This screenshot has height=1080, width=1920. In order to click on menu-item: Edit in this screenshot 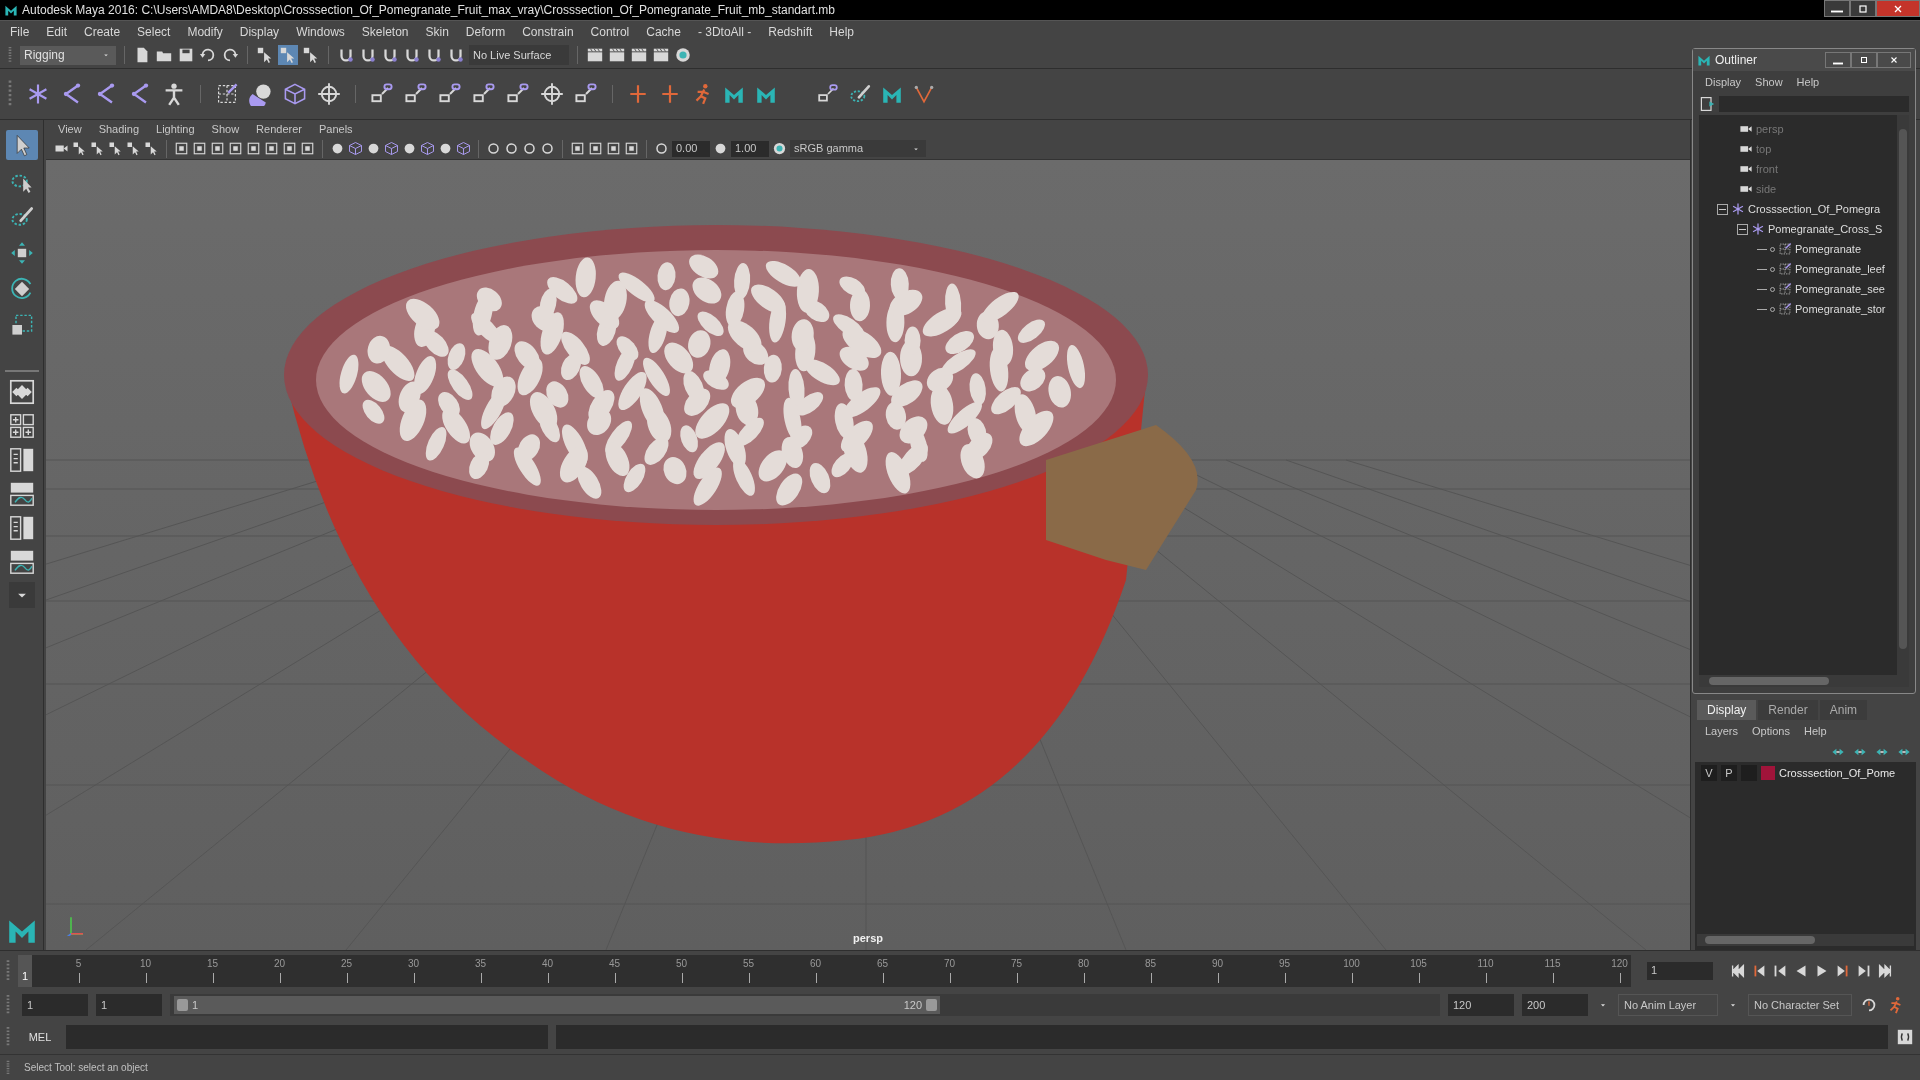, I will do `click(57, 31)`.